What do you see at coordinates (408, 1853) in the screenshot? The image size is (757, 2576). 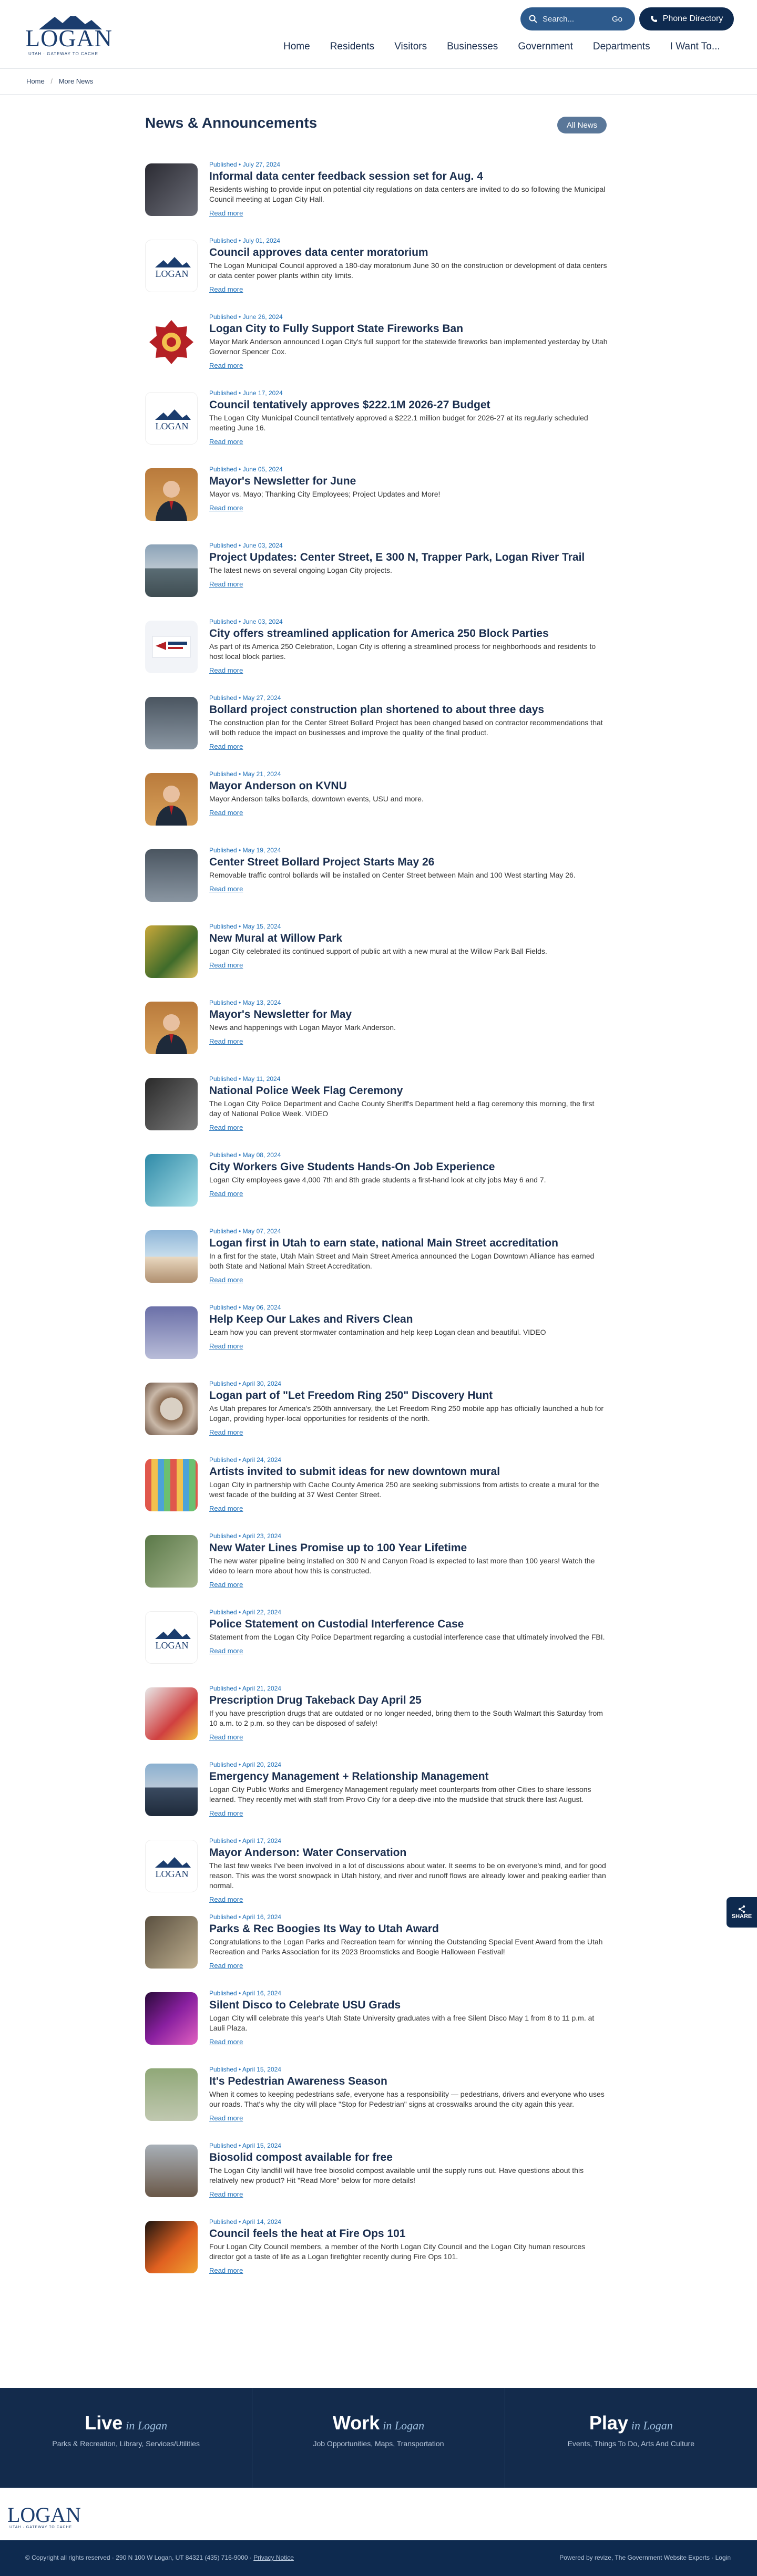 I see `news-title: Mayor Anderson: Water Conservation` at bounding box center [408, 1853].